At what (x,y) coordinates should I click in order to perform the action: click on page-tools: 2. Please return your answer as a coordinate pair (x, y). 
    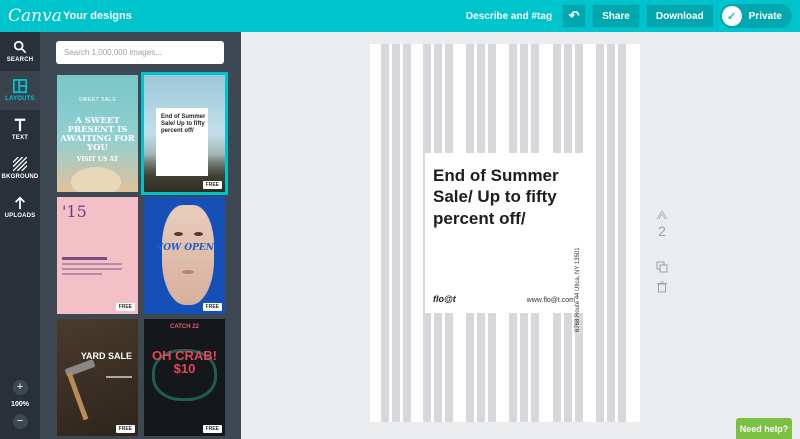
    Looking at the image, I should click on (662, 251).